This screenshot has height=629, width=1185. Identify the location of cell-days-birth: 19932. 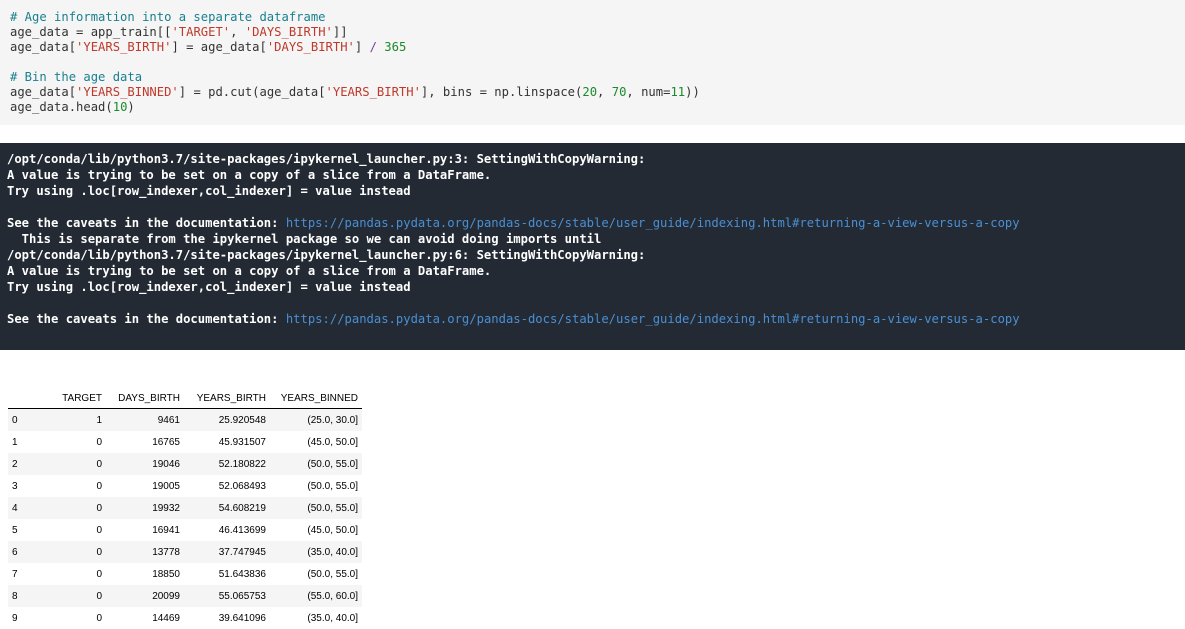
(166, 508).